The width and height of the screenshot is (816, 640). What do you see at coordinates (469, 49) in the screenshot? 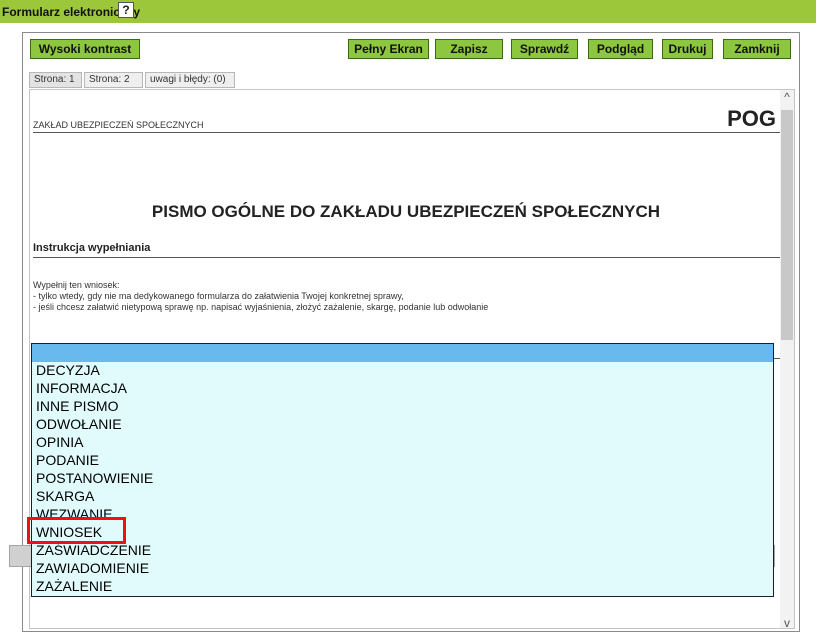
I see `save-button: Zapisz` at bounding box center [469, 49].